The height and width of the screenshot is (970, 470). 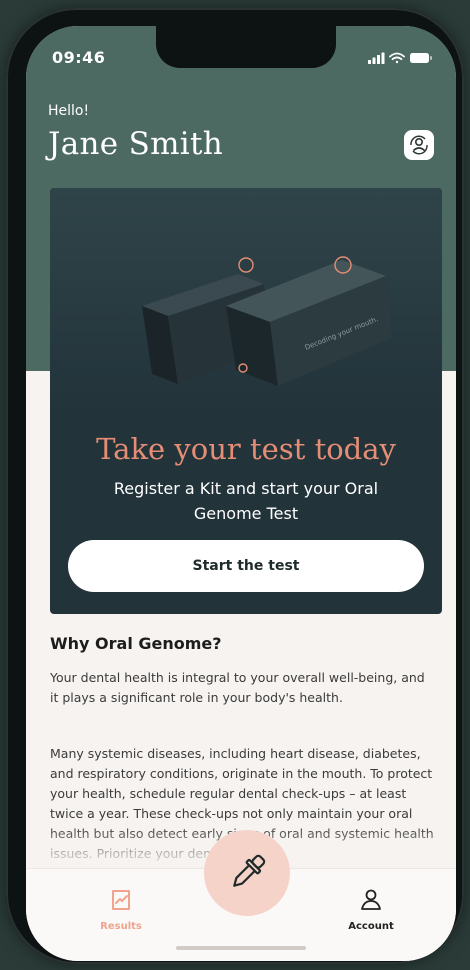 I want to click on status-icons, so click(x=401, y=59).